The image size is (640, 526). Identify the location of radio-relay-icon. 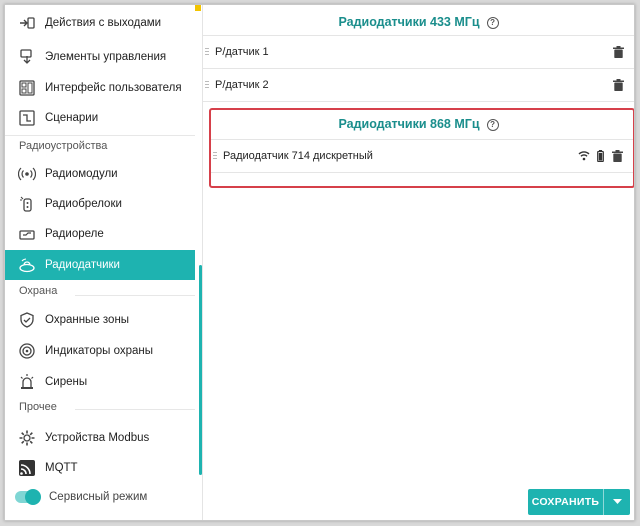
(27, 234).